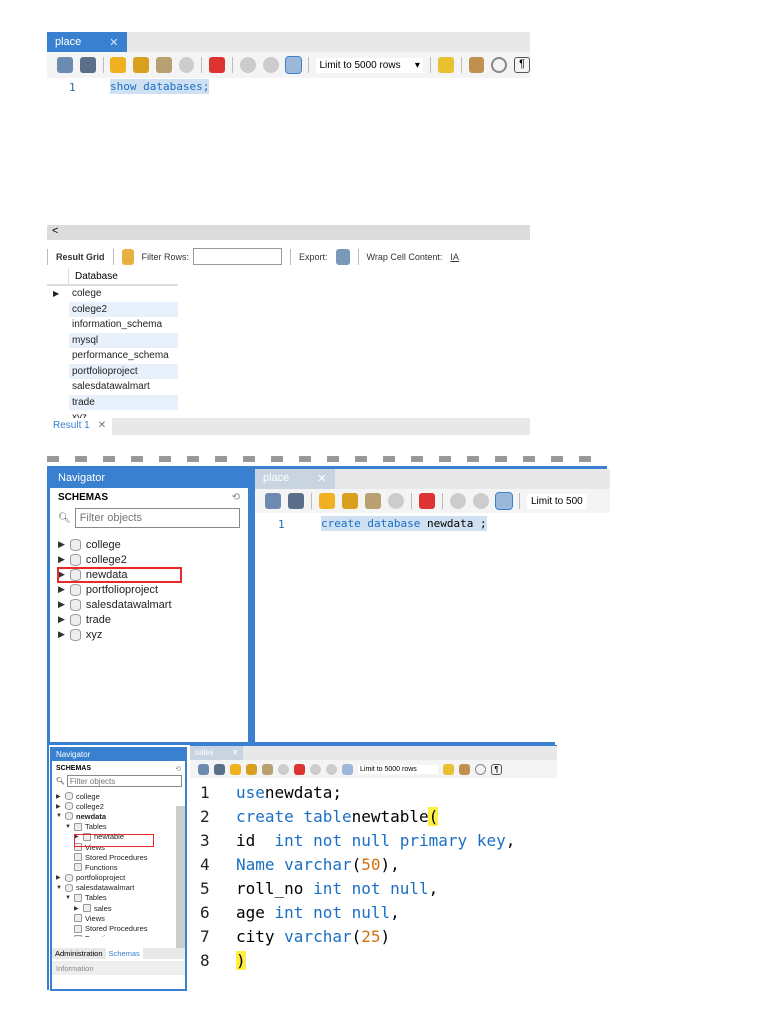 The image size is (768, 1024). What do you see at coordinates (180, 878) in the screenshot?
I see `vertical-scrollbar` at bounding box center [180, 878].